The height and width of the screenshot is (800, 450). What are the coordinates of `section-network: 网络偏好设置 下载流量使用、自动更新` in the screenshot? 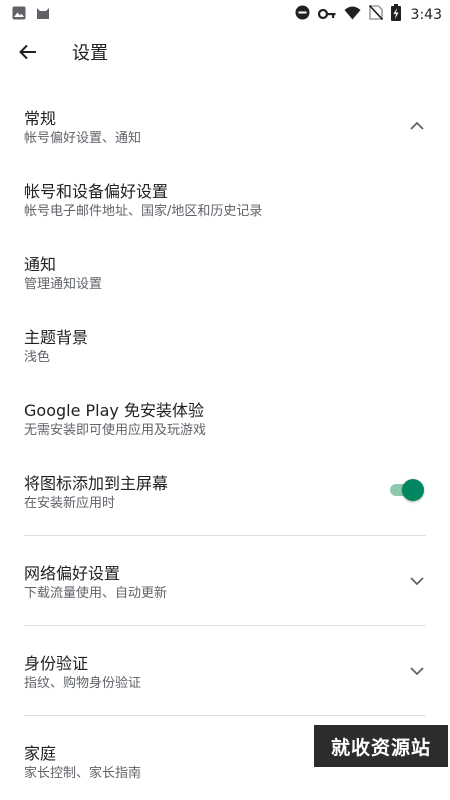 It's located at (225, 584).